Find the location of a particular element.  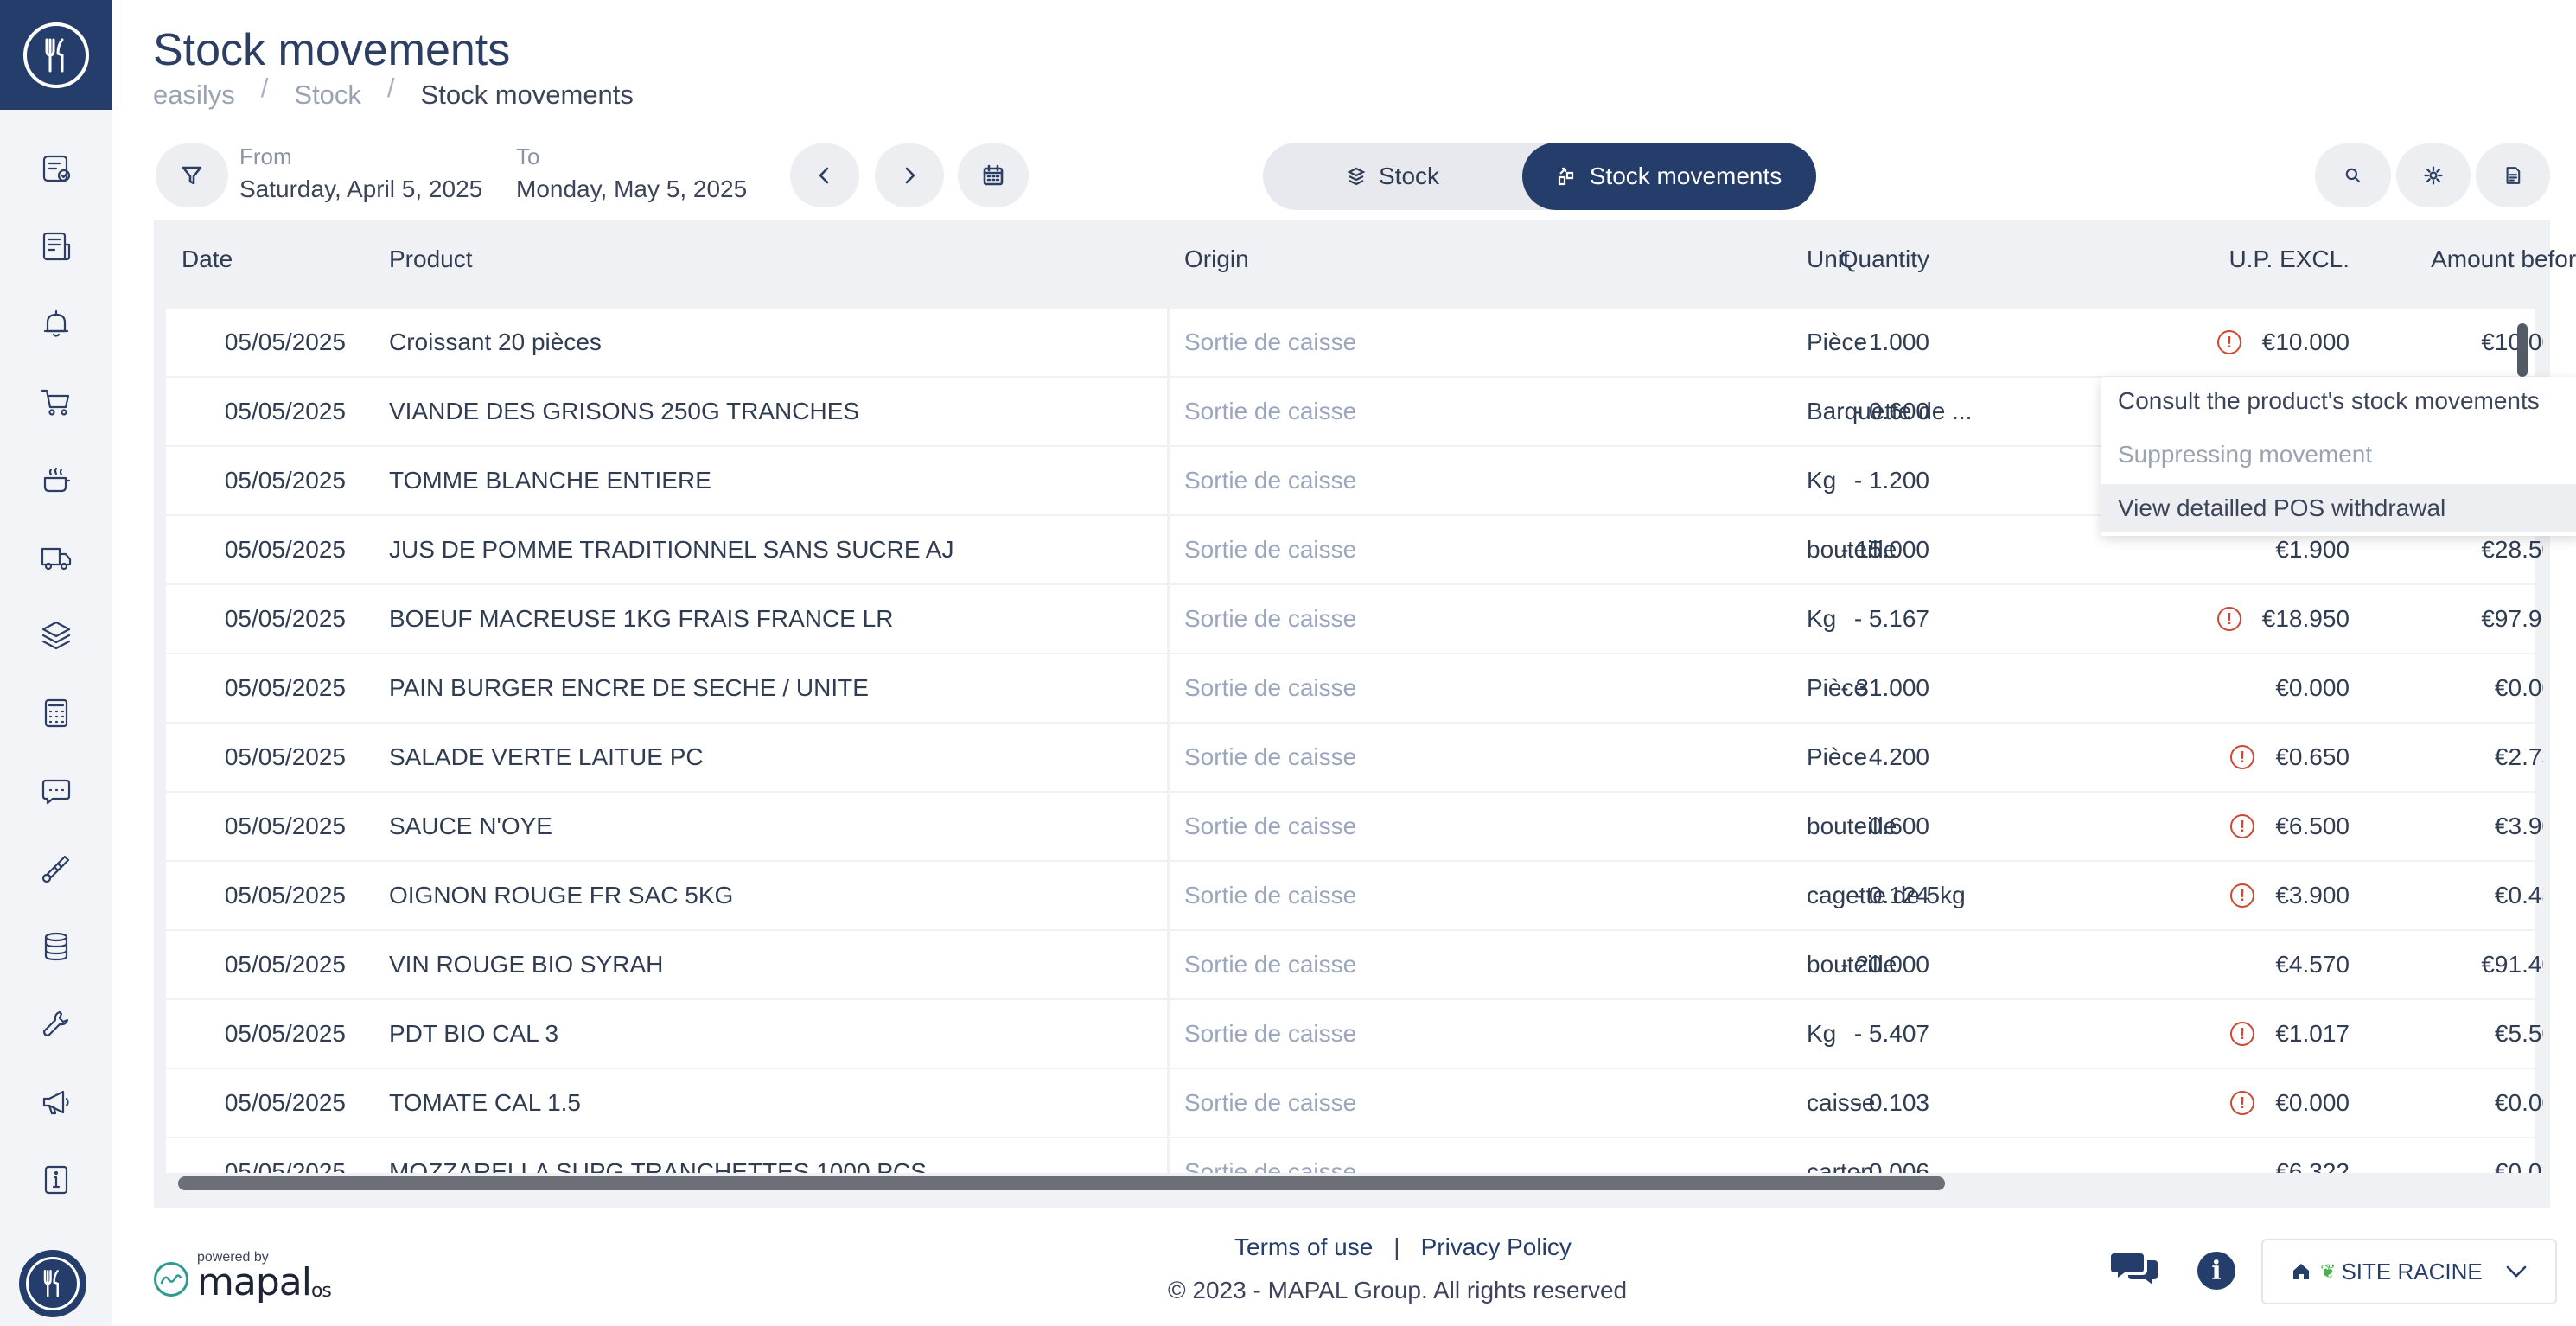

app-logo is located at coordinates (56, 55).